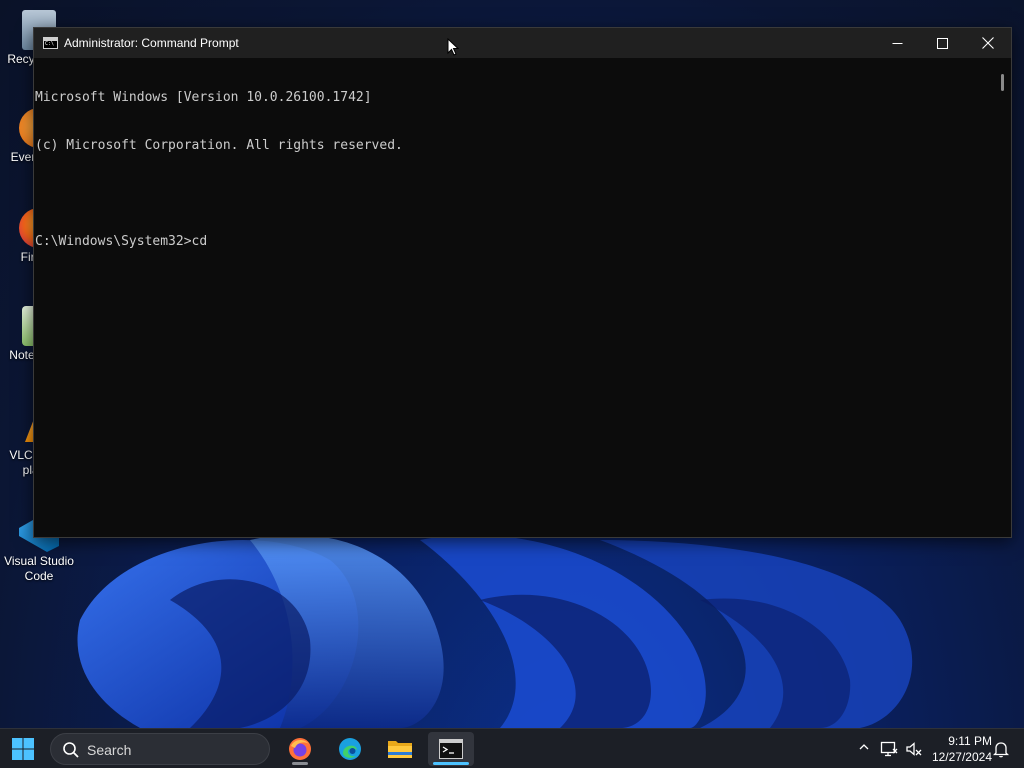  I want to click on taskbar-app-file-explorer, so click(400, 749).